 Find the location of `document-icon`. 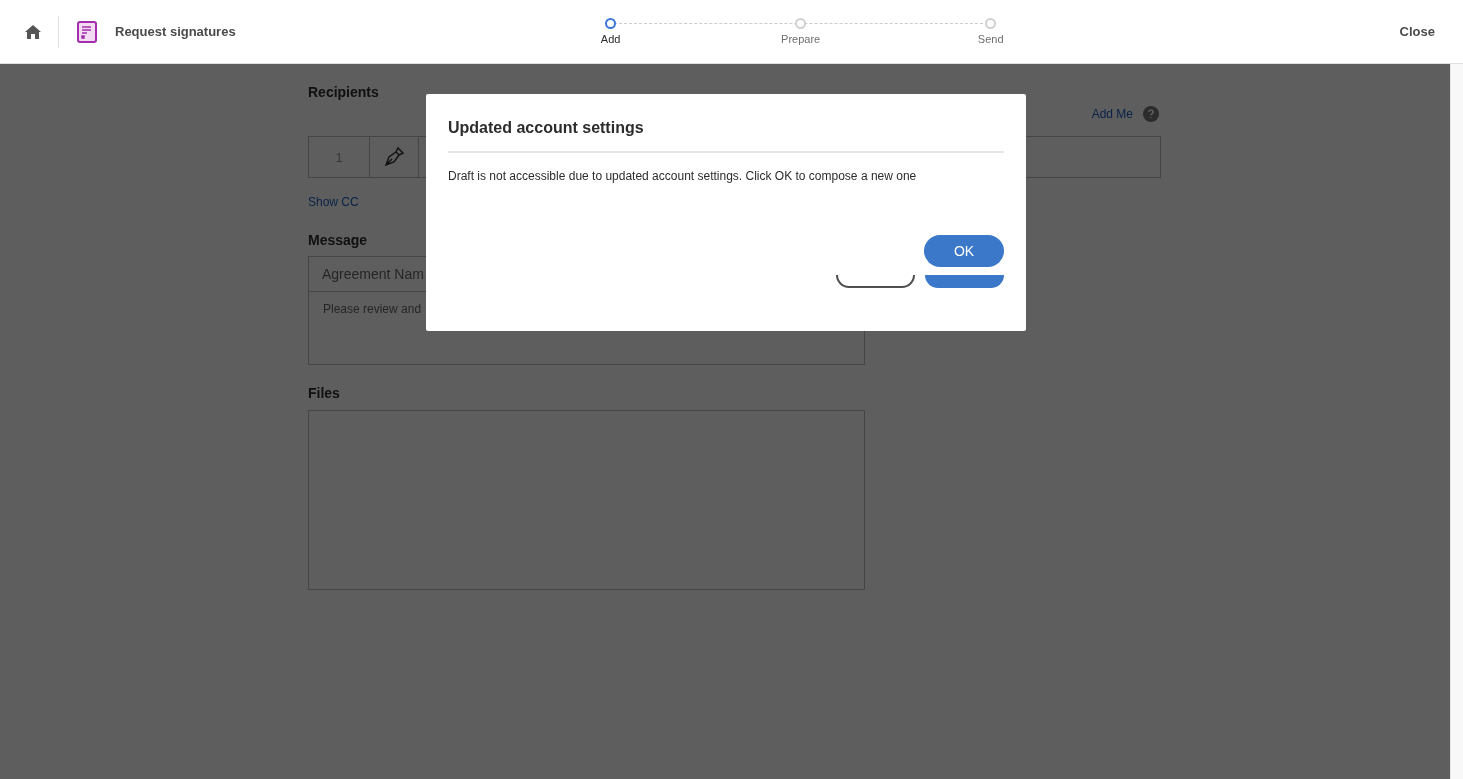

document-icon is located at coordinates (87, 31).